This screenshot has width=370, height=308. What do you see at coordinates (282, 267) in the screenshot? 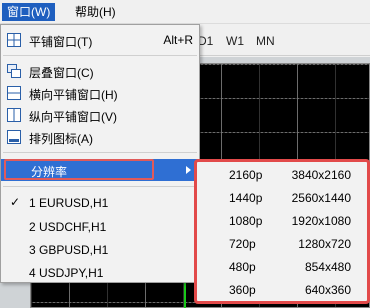
I see `submenu-item-480p: 480p 854x480` at bounding box center [282, 267].